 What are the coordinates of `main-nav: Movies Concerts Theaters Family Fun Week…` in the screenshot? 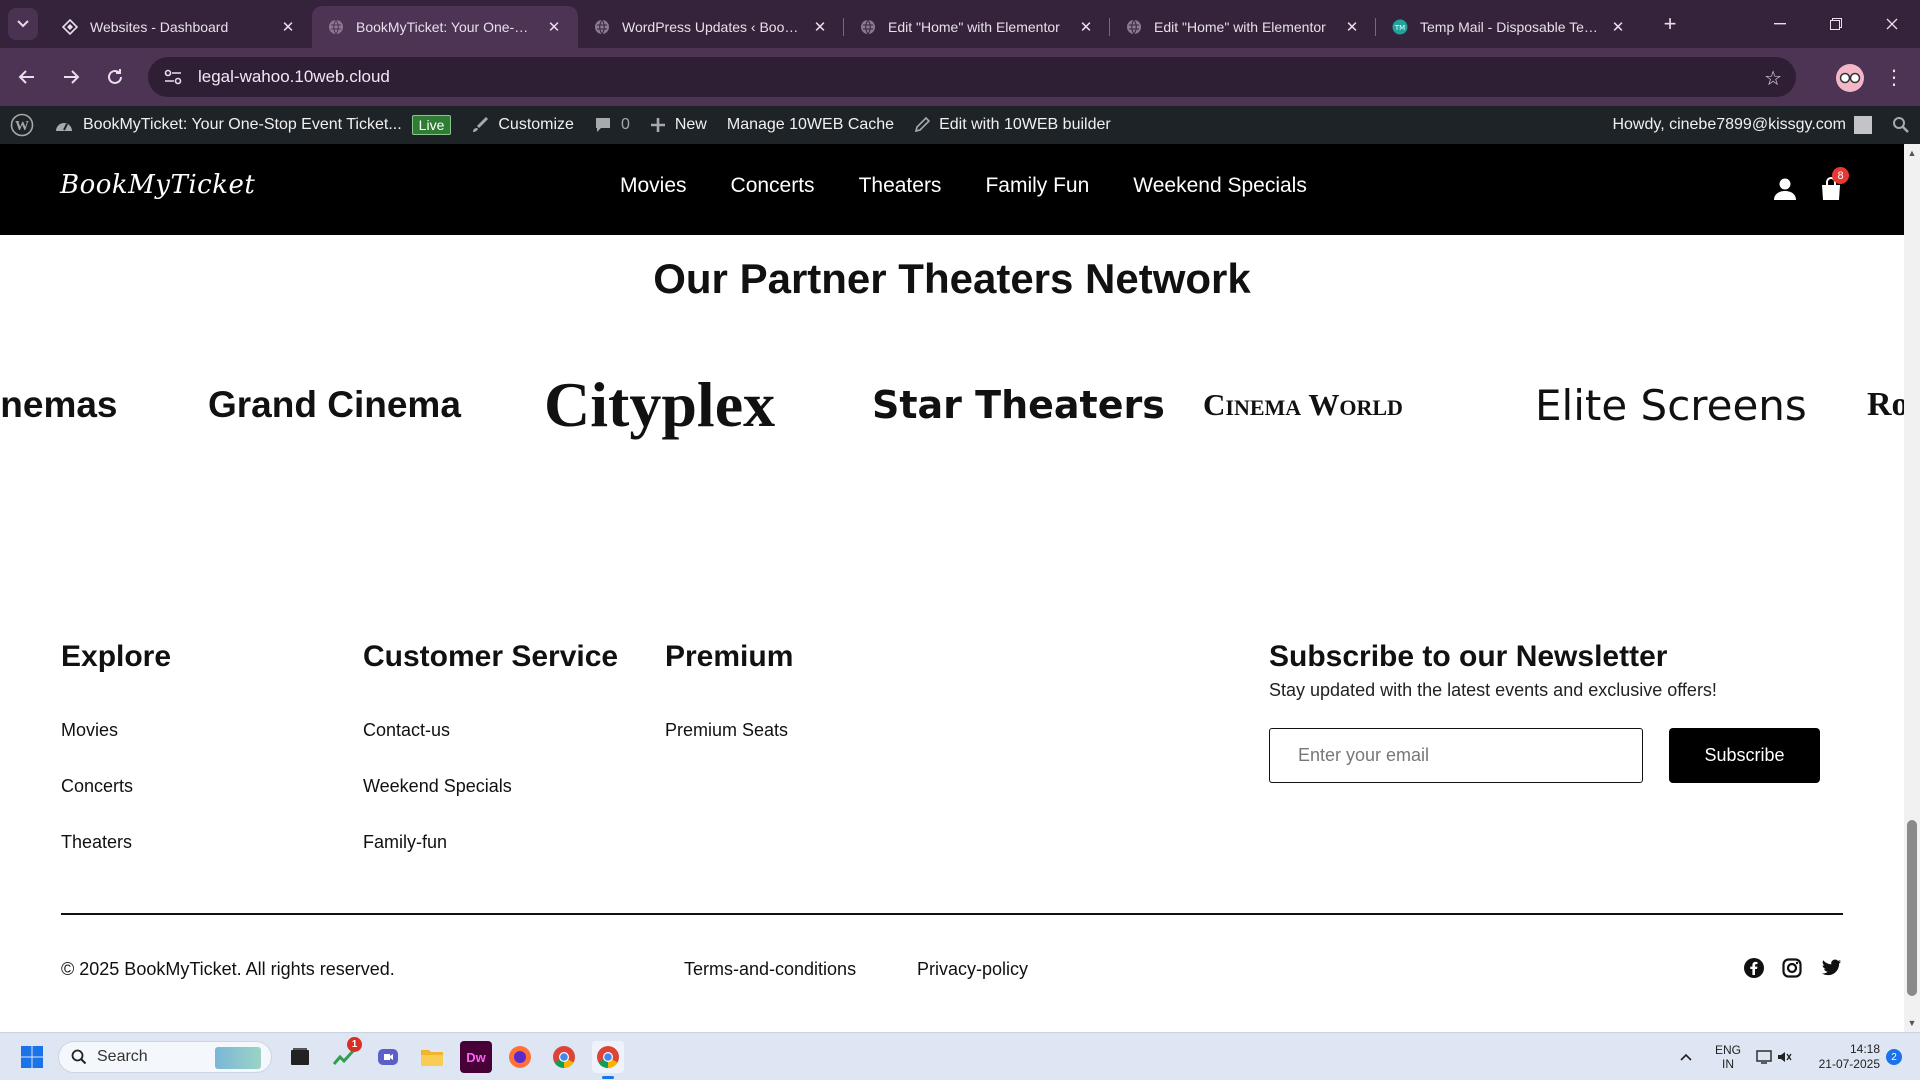 It's located at (985, 186).